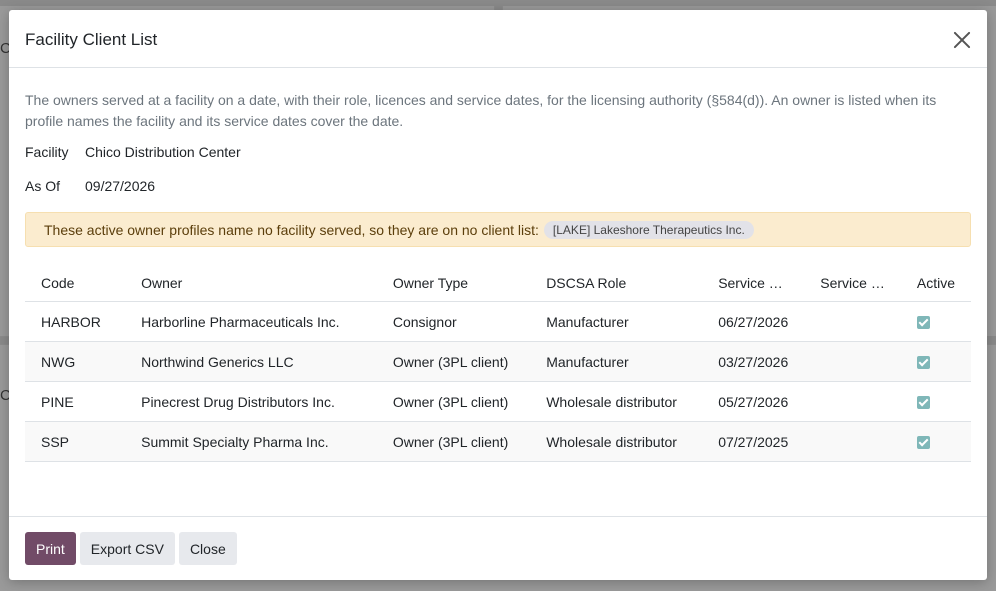 The width and height of the screenshot is (996, 591). I want to click on cell-code: HARBOR, so click(75, 321).